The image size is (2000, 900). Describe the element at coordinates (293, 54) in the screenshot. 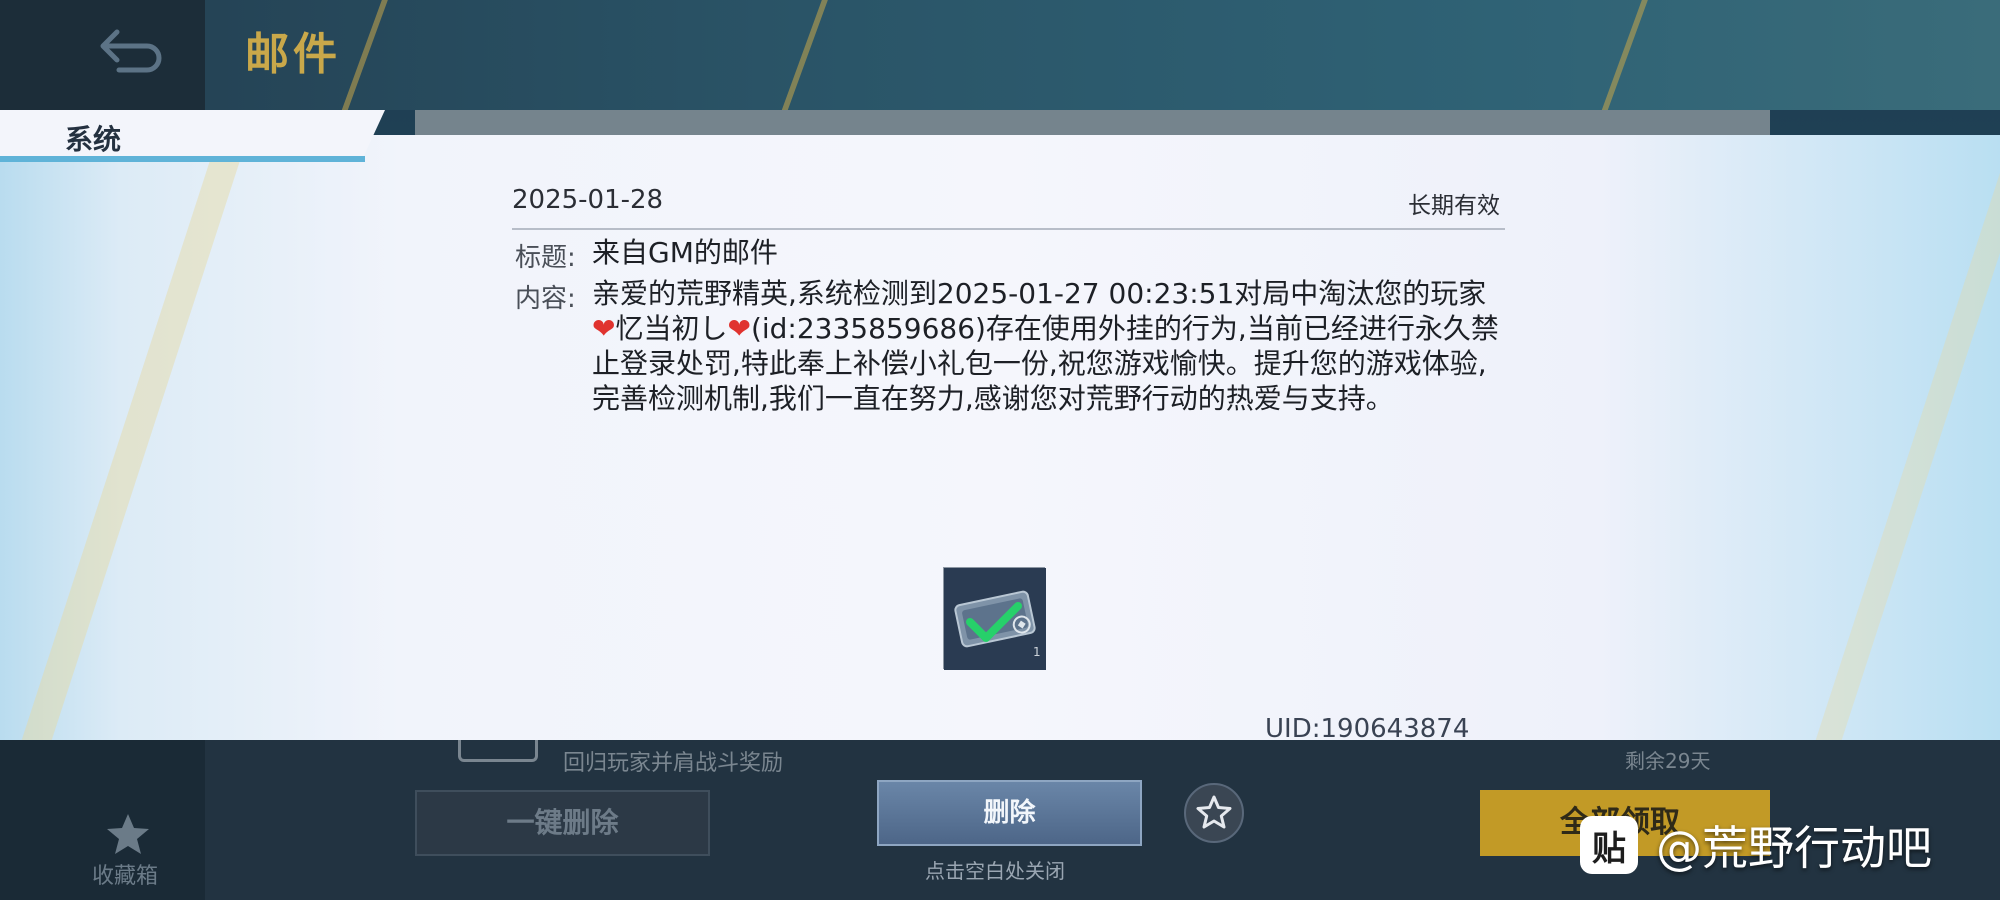

I see `page-title: 邮件` at that location.